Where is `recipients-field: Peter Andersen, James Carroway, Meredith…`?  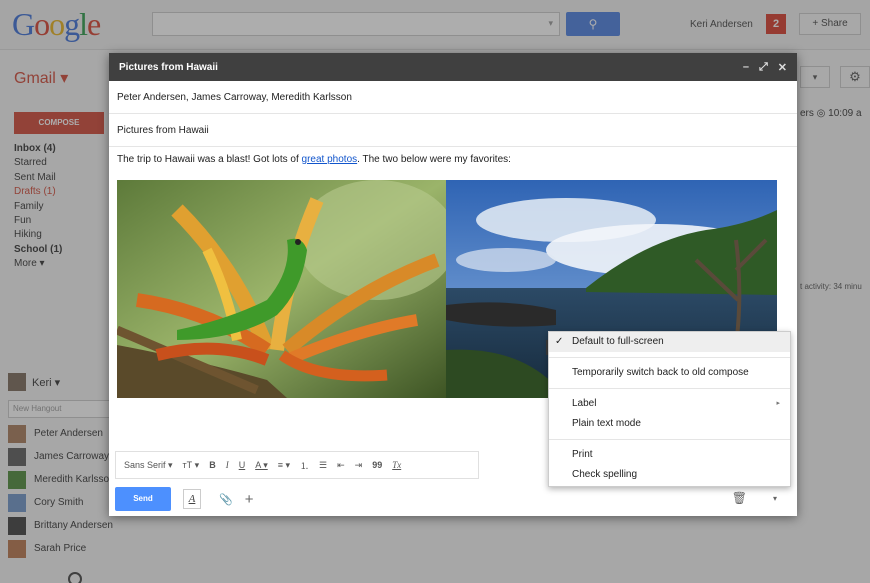
recipients-field: Peter Andersen, James Carroway, Meredith… is located at coordinates (453, 97).